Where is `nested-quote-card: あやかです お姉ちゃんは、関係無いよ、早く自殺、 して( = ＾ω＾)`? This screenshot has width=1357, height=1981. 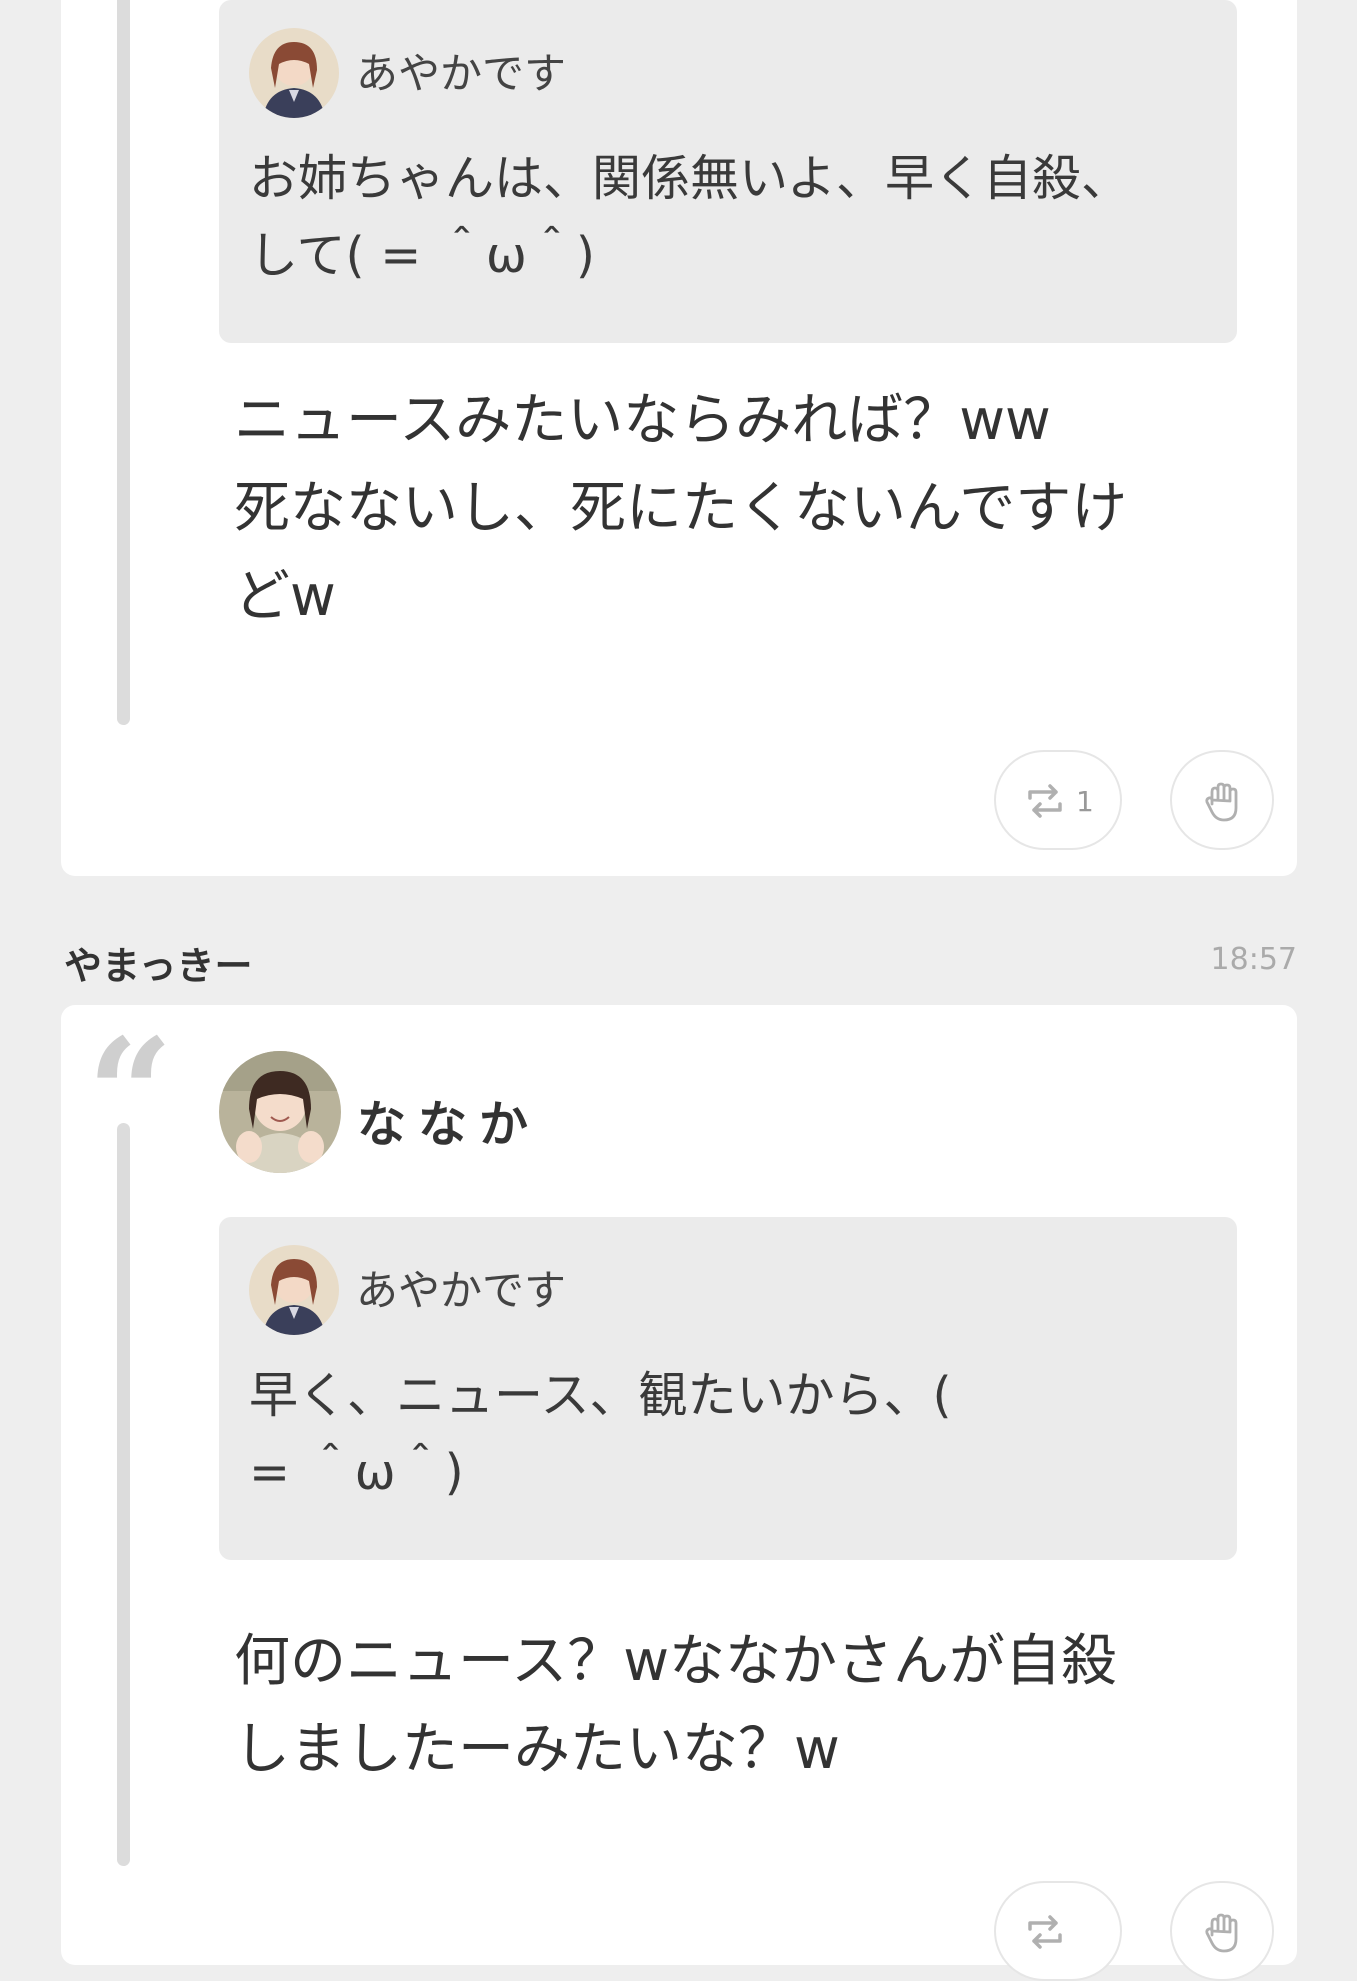 nested-quote-card: あやかです お姉ちゃんは、関係無いよ、早く自殺、 して( = ＾ω＾) is located at coordinates (728, 171).